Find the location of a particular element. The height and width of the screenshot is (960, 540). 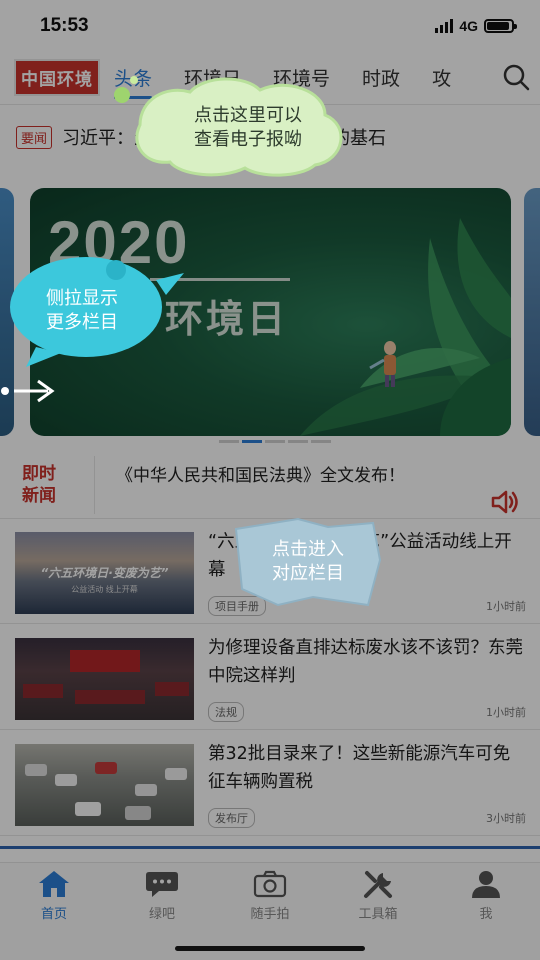

hint-text-column: 点击进入 对应栏目 is located at coordinates (308, 561).